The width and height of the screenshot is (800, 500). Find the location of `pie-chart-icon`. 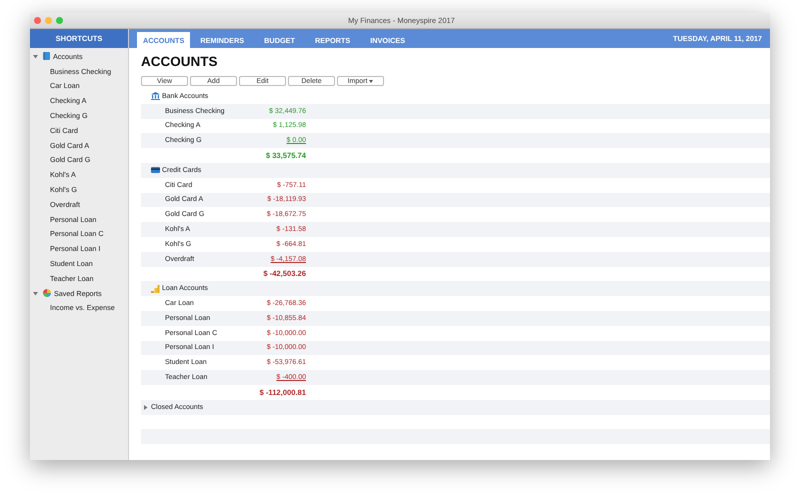

pie-chart-icon is located at coordinates (47, 293).